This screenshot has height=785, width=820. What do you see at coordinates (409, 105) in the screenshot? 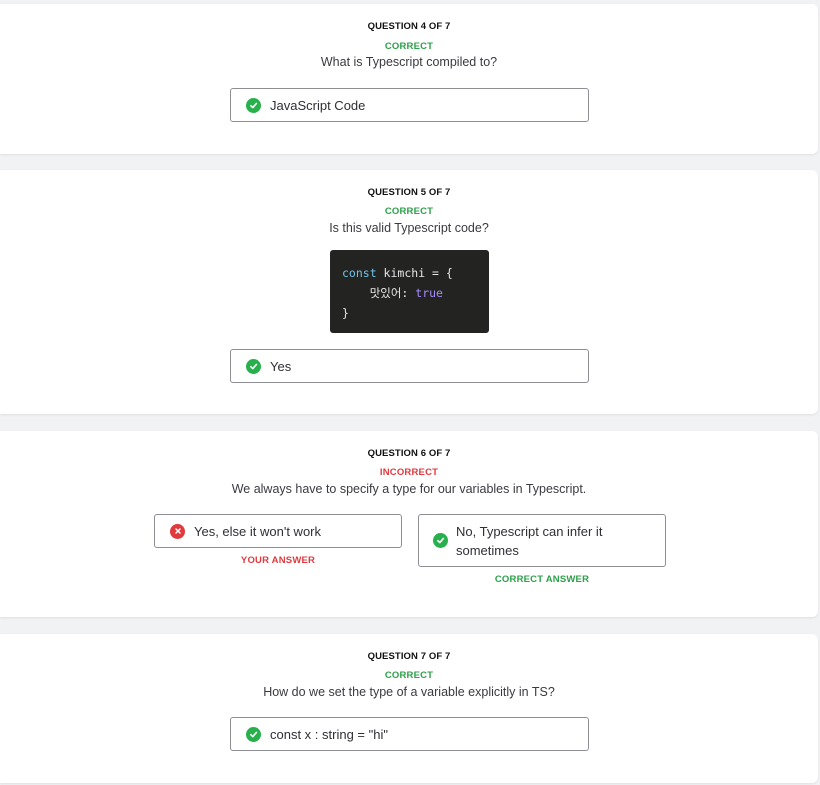
I see `answer-option: JavaScript Code` at bounding box center [409, 105].